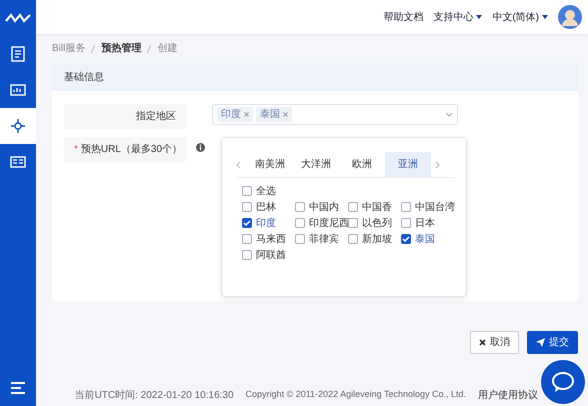 This screenshot has height=406, width=588. What do you see at coordinates (154, 395) in the screenshot?
I see `footer-time: 当前UTC时间: 2022-01-20 10:16:30` at bounding box center [154, 395].